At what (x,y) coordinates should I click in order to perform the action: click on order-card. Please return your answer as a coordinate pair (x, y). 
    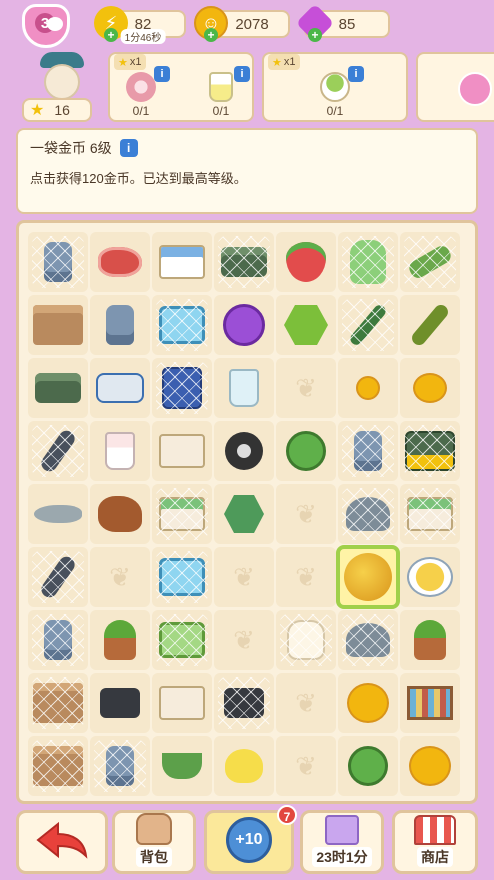
    Looking at the image, I should click on (455, 87).